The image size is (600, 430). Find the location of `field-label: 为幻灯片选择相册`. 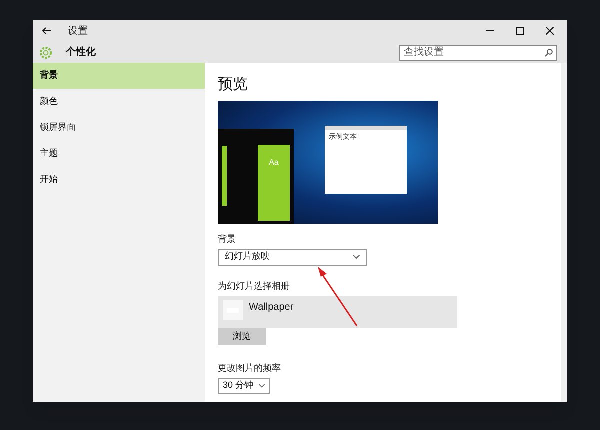

field-label: 为幻灯片选择相册 is located at coordinates (254, 286).